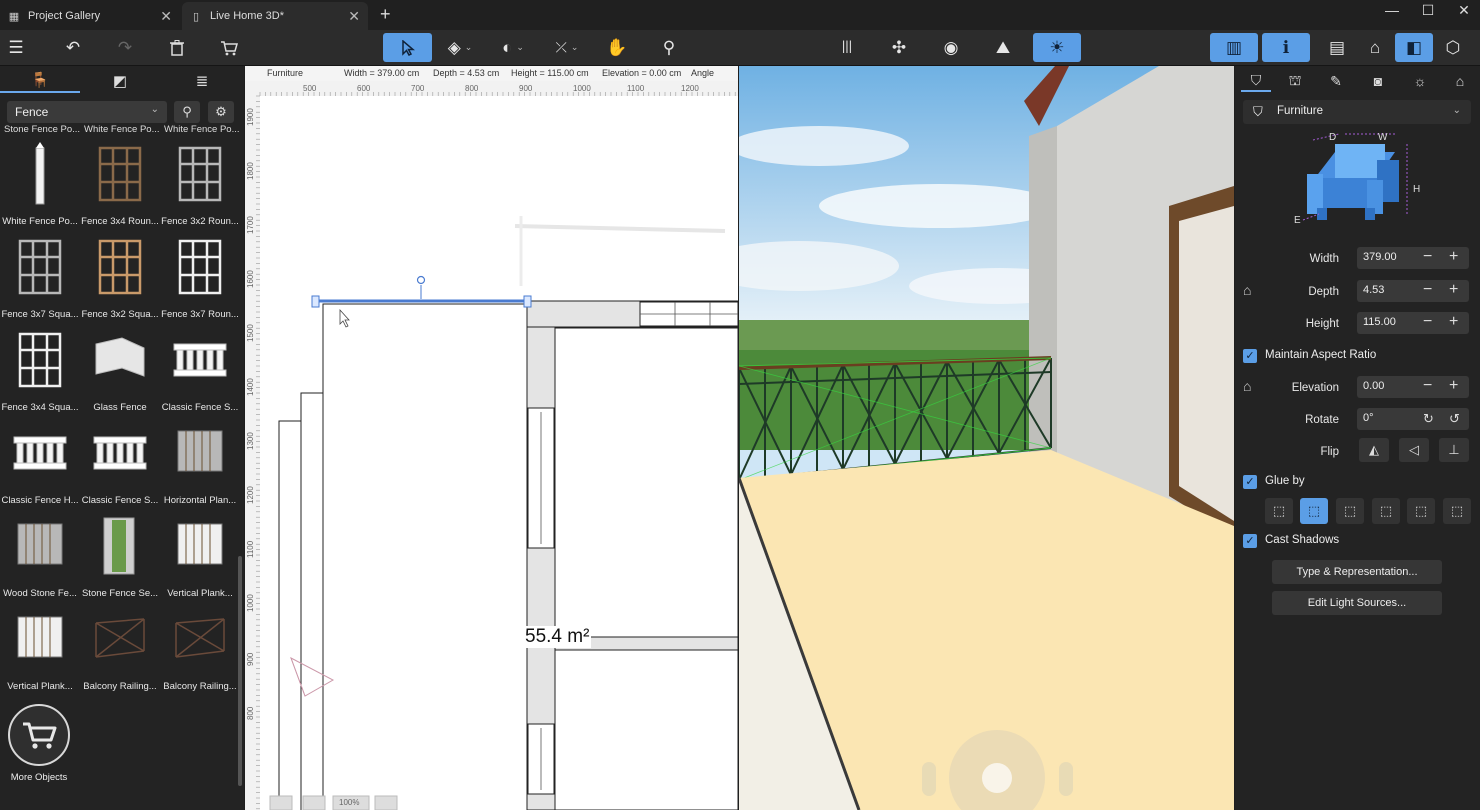 The height and width of the screenshot is (810, 1480). Describe the element at coordinates (567, 47) in the screenshot. I see `dimension-tool: ⤫ ⌄` at that location.